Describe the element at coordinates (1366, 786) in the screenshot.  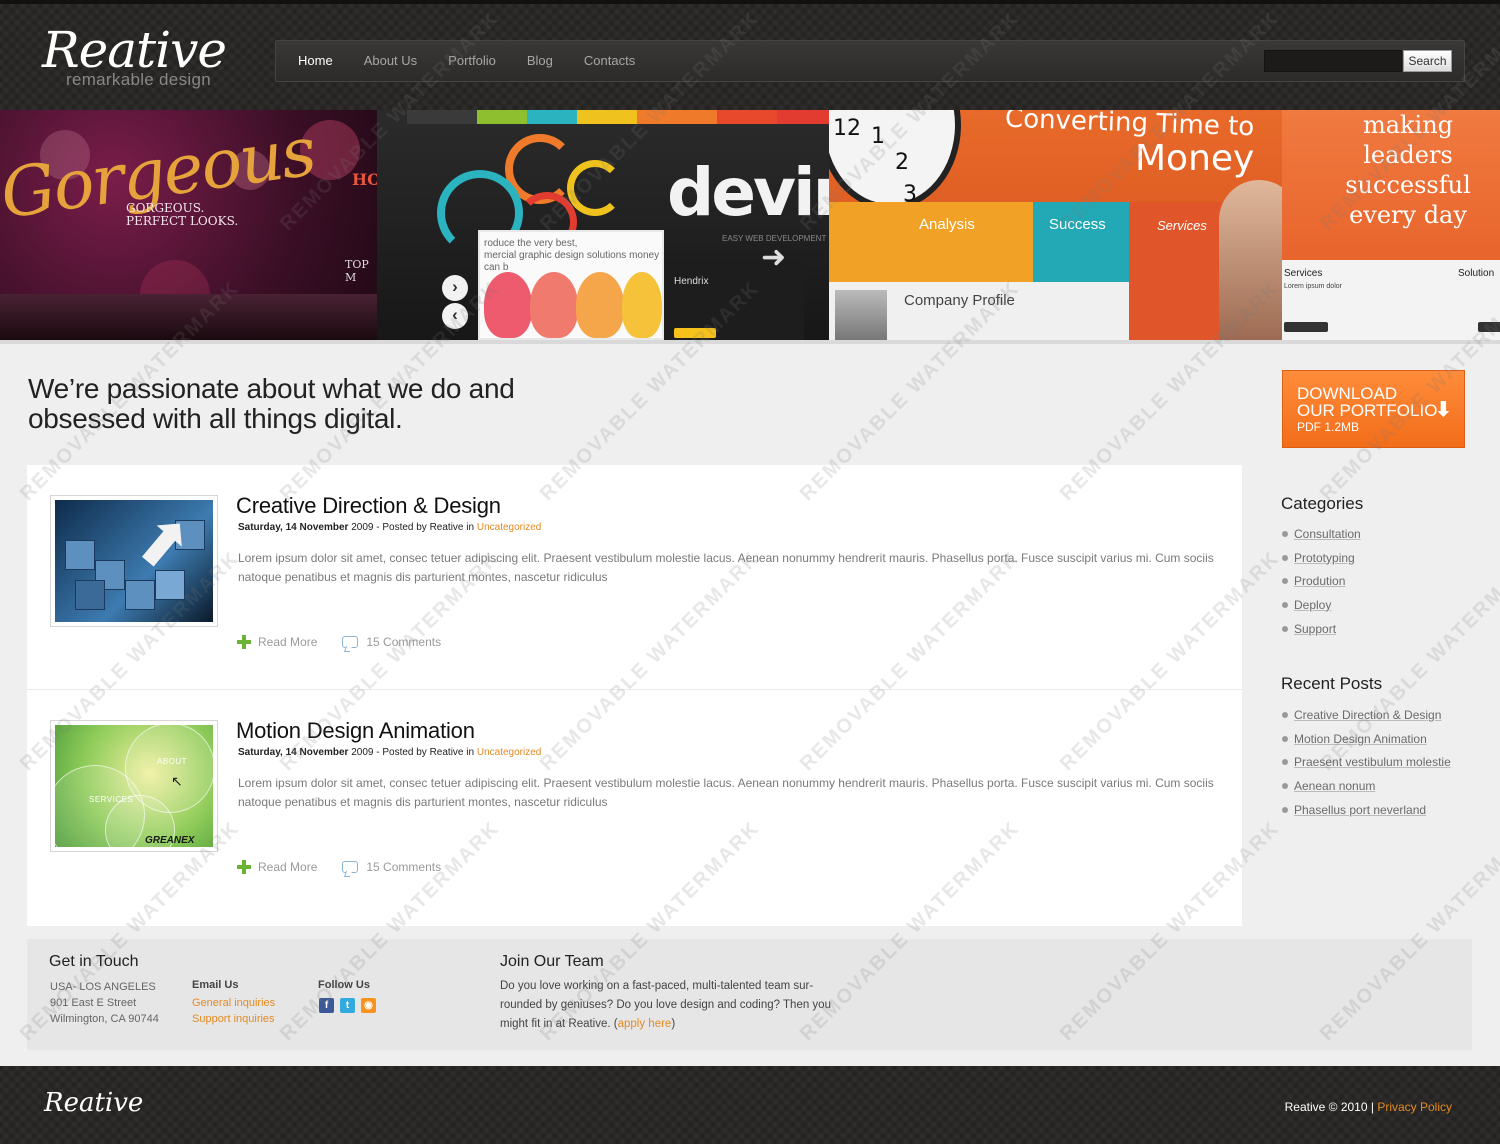
I see `recent-post-item: Aenean nonum` at that location.